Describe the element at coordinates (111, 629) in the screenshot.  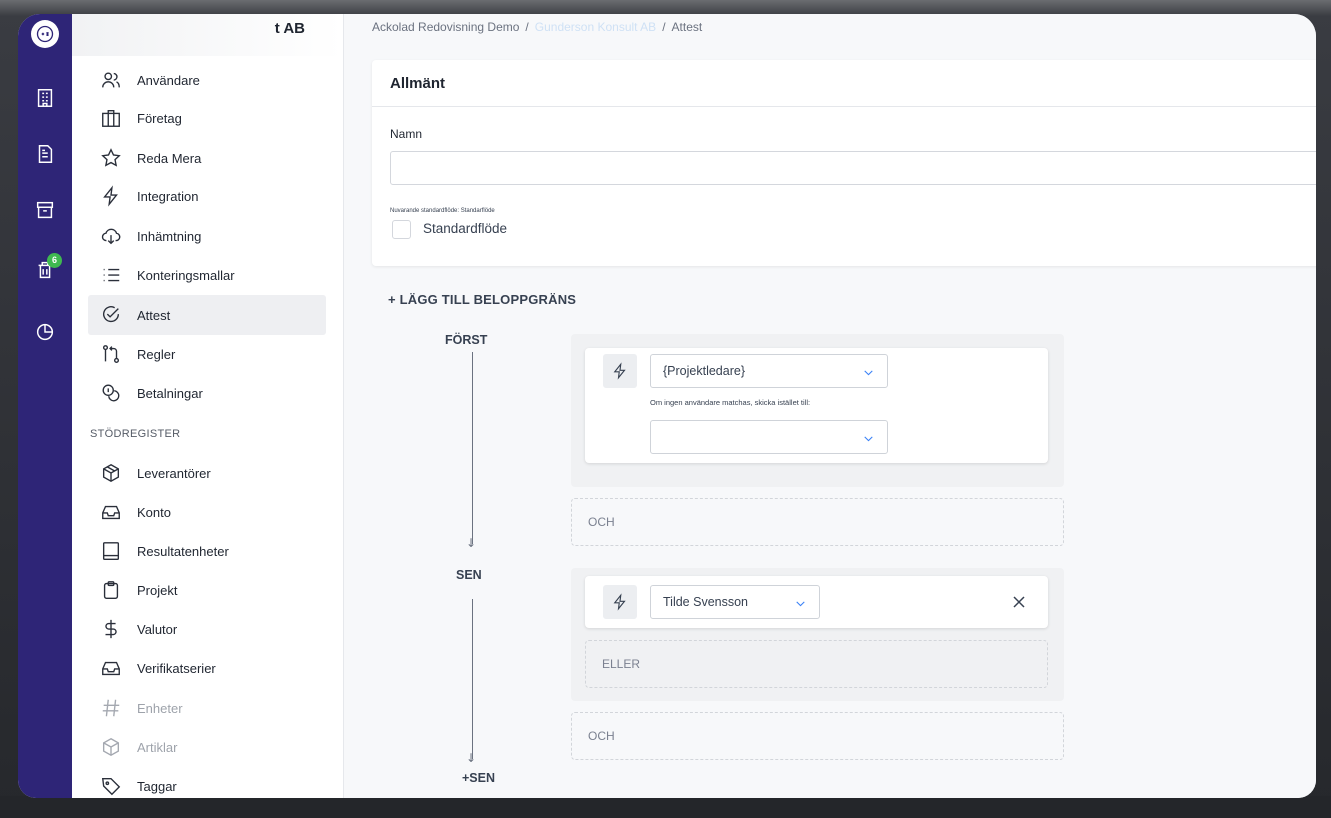
I see `dollar-icon` at that location.